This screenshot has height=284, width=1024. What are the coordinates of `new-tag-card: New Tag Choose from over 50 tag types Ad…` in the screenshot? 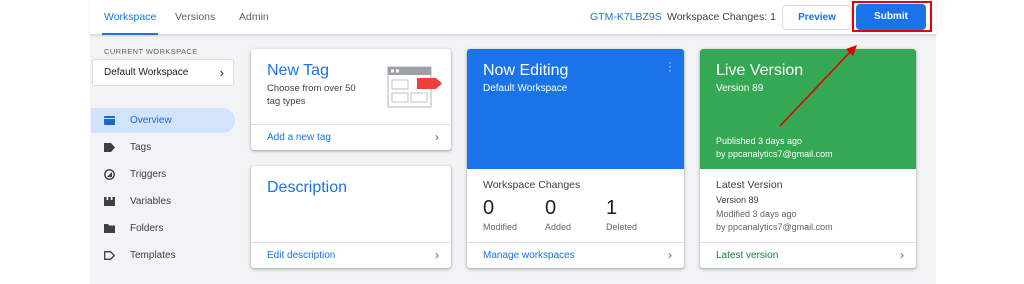 It's located at (351, 99).